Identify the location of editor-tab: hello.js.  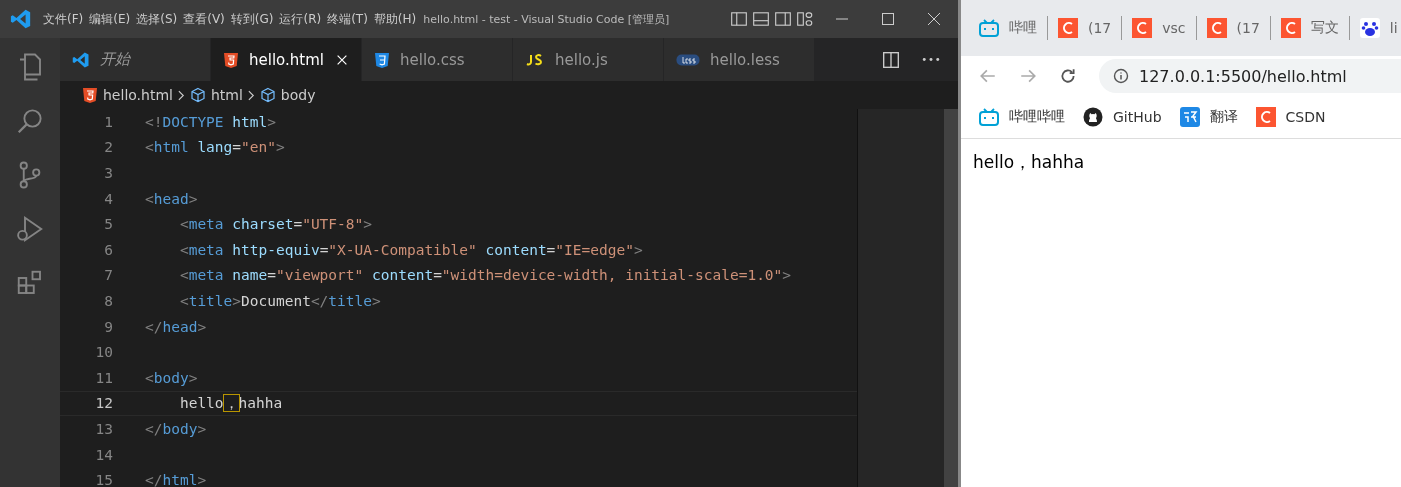
(588, 59).